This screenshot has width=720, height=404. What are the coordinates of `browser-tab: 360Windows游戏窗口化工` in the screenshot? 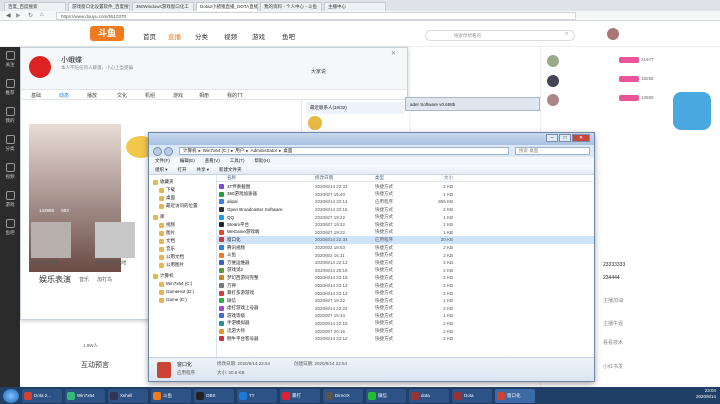 It's located at (163, 6).